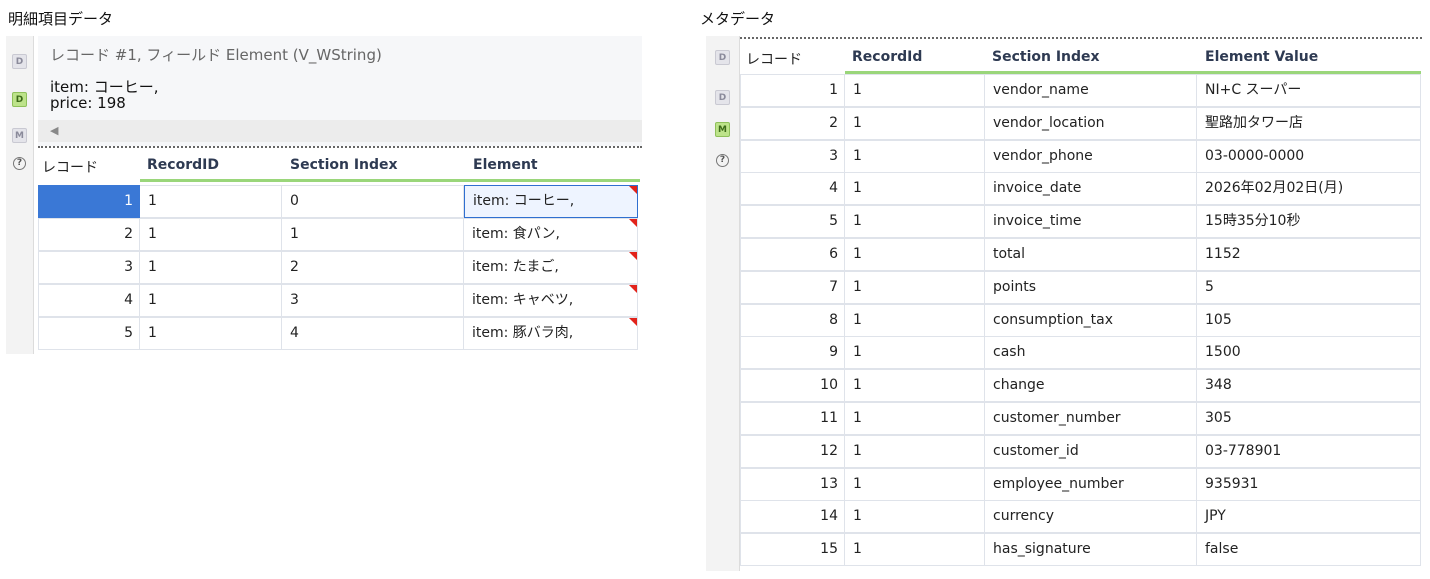 The image size is (1430, 579). What do you see at coordinates (505, 165) in the screenshot?
I see `column-header-element: Element` at bounding box center [505, 165].